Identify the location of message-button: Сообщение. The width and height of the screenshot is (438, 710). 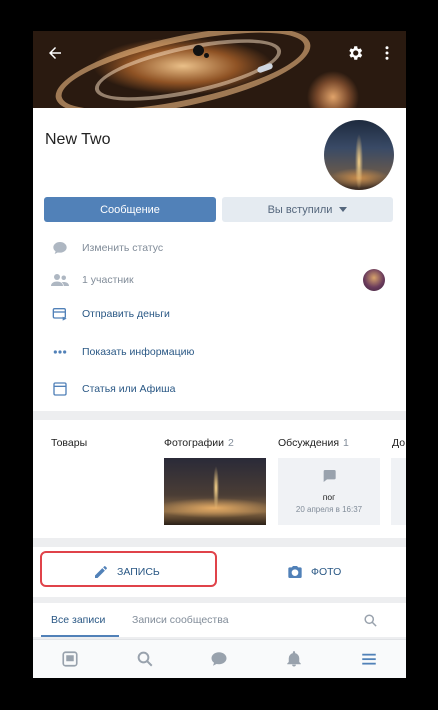
(130, 209).